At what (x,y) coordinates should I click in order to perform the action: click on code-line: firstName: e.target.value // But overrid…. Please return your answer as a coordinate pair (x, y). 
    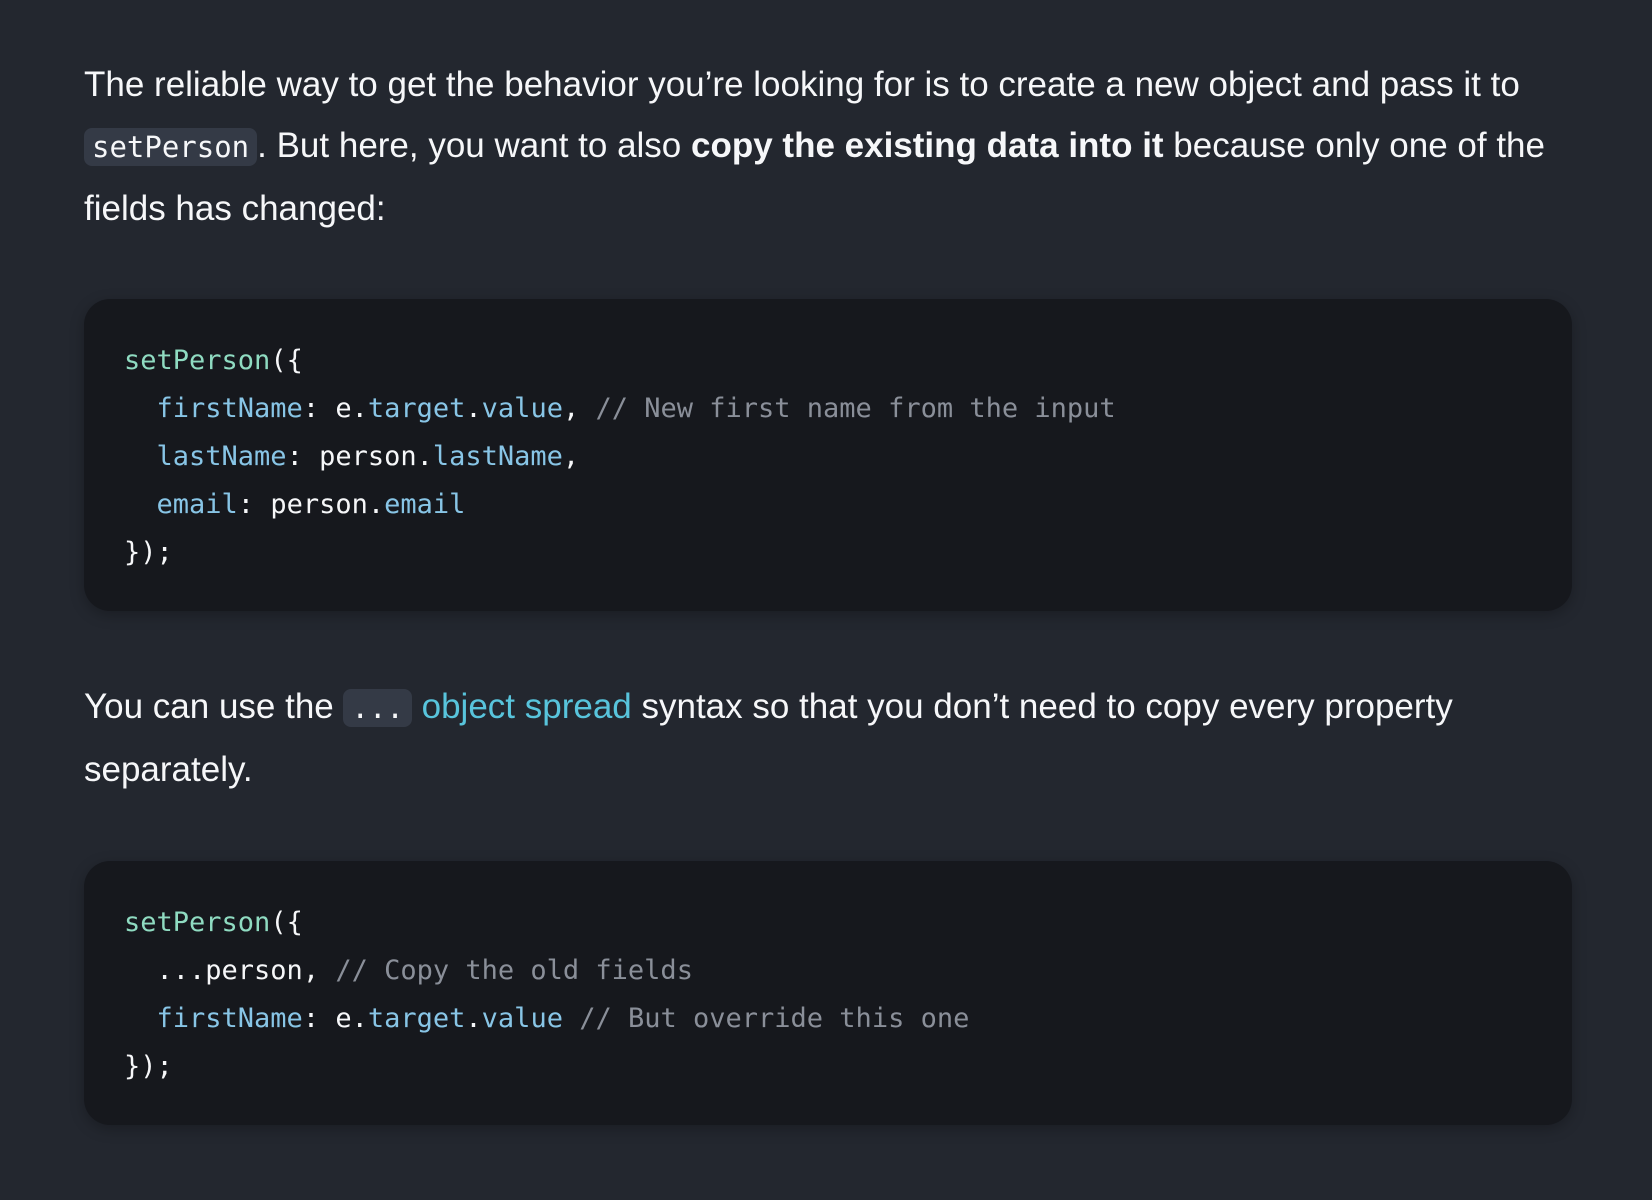
    Looking at the image, I should click on (828, 1019).